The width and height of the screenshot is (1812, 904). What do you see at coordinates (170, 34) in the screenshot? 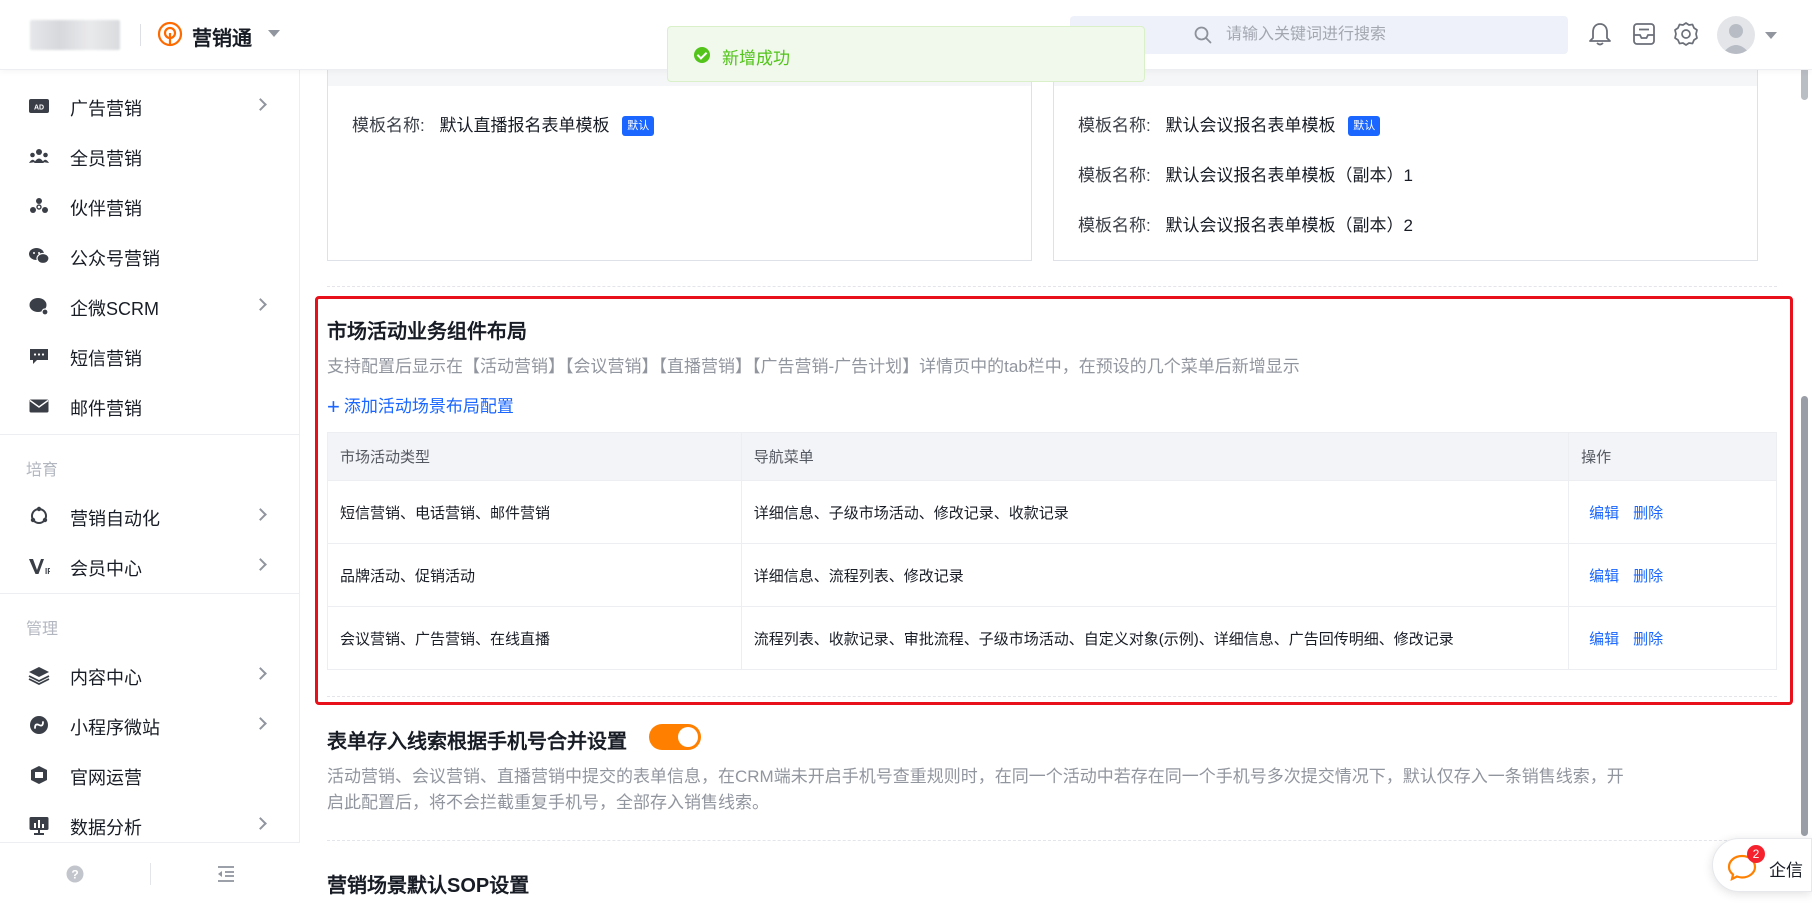
I see `marketing-app-icon` at bounding box center [170, 34].